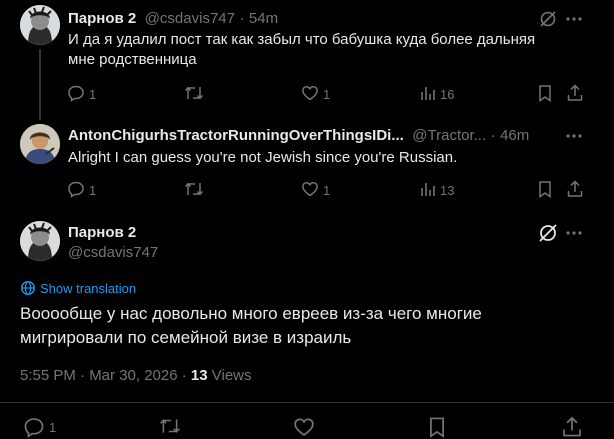 The width and height of the screenshot is (614, 439). I want to click on views-label: Views, so click(229, 375).